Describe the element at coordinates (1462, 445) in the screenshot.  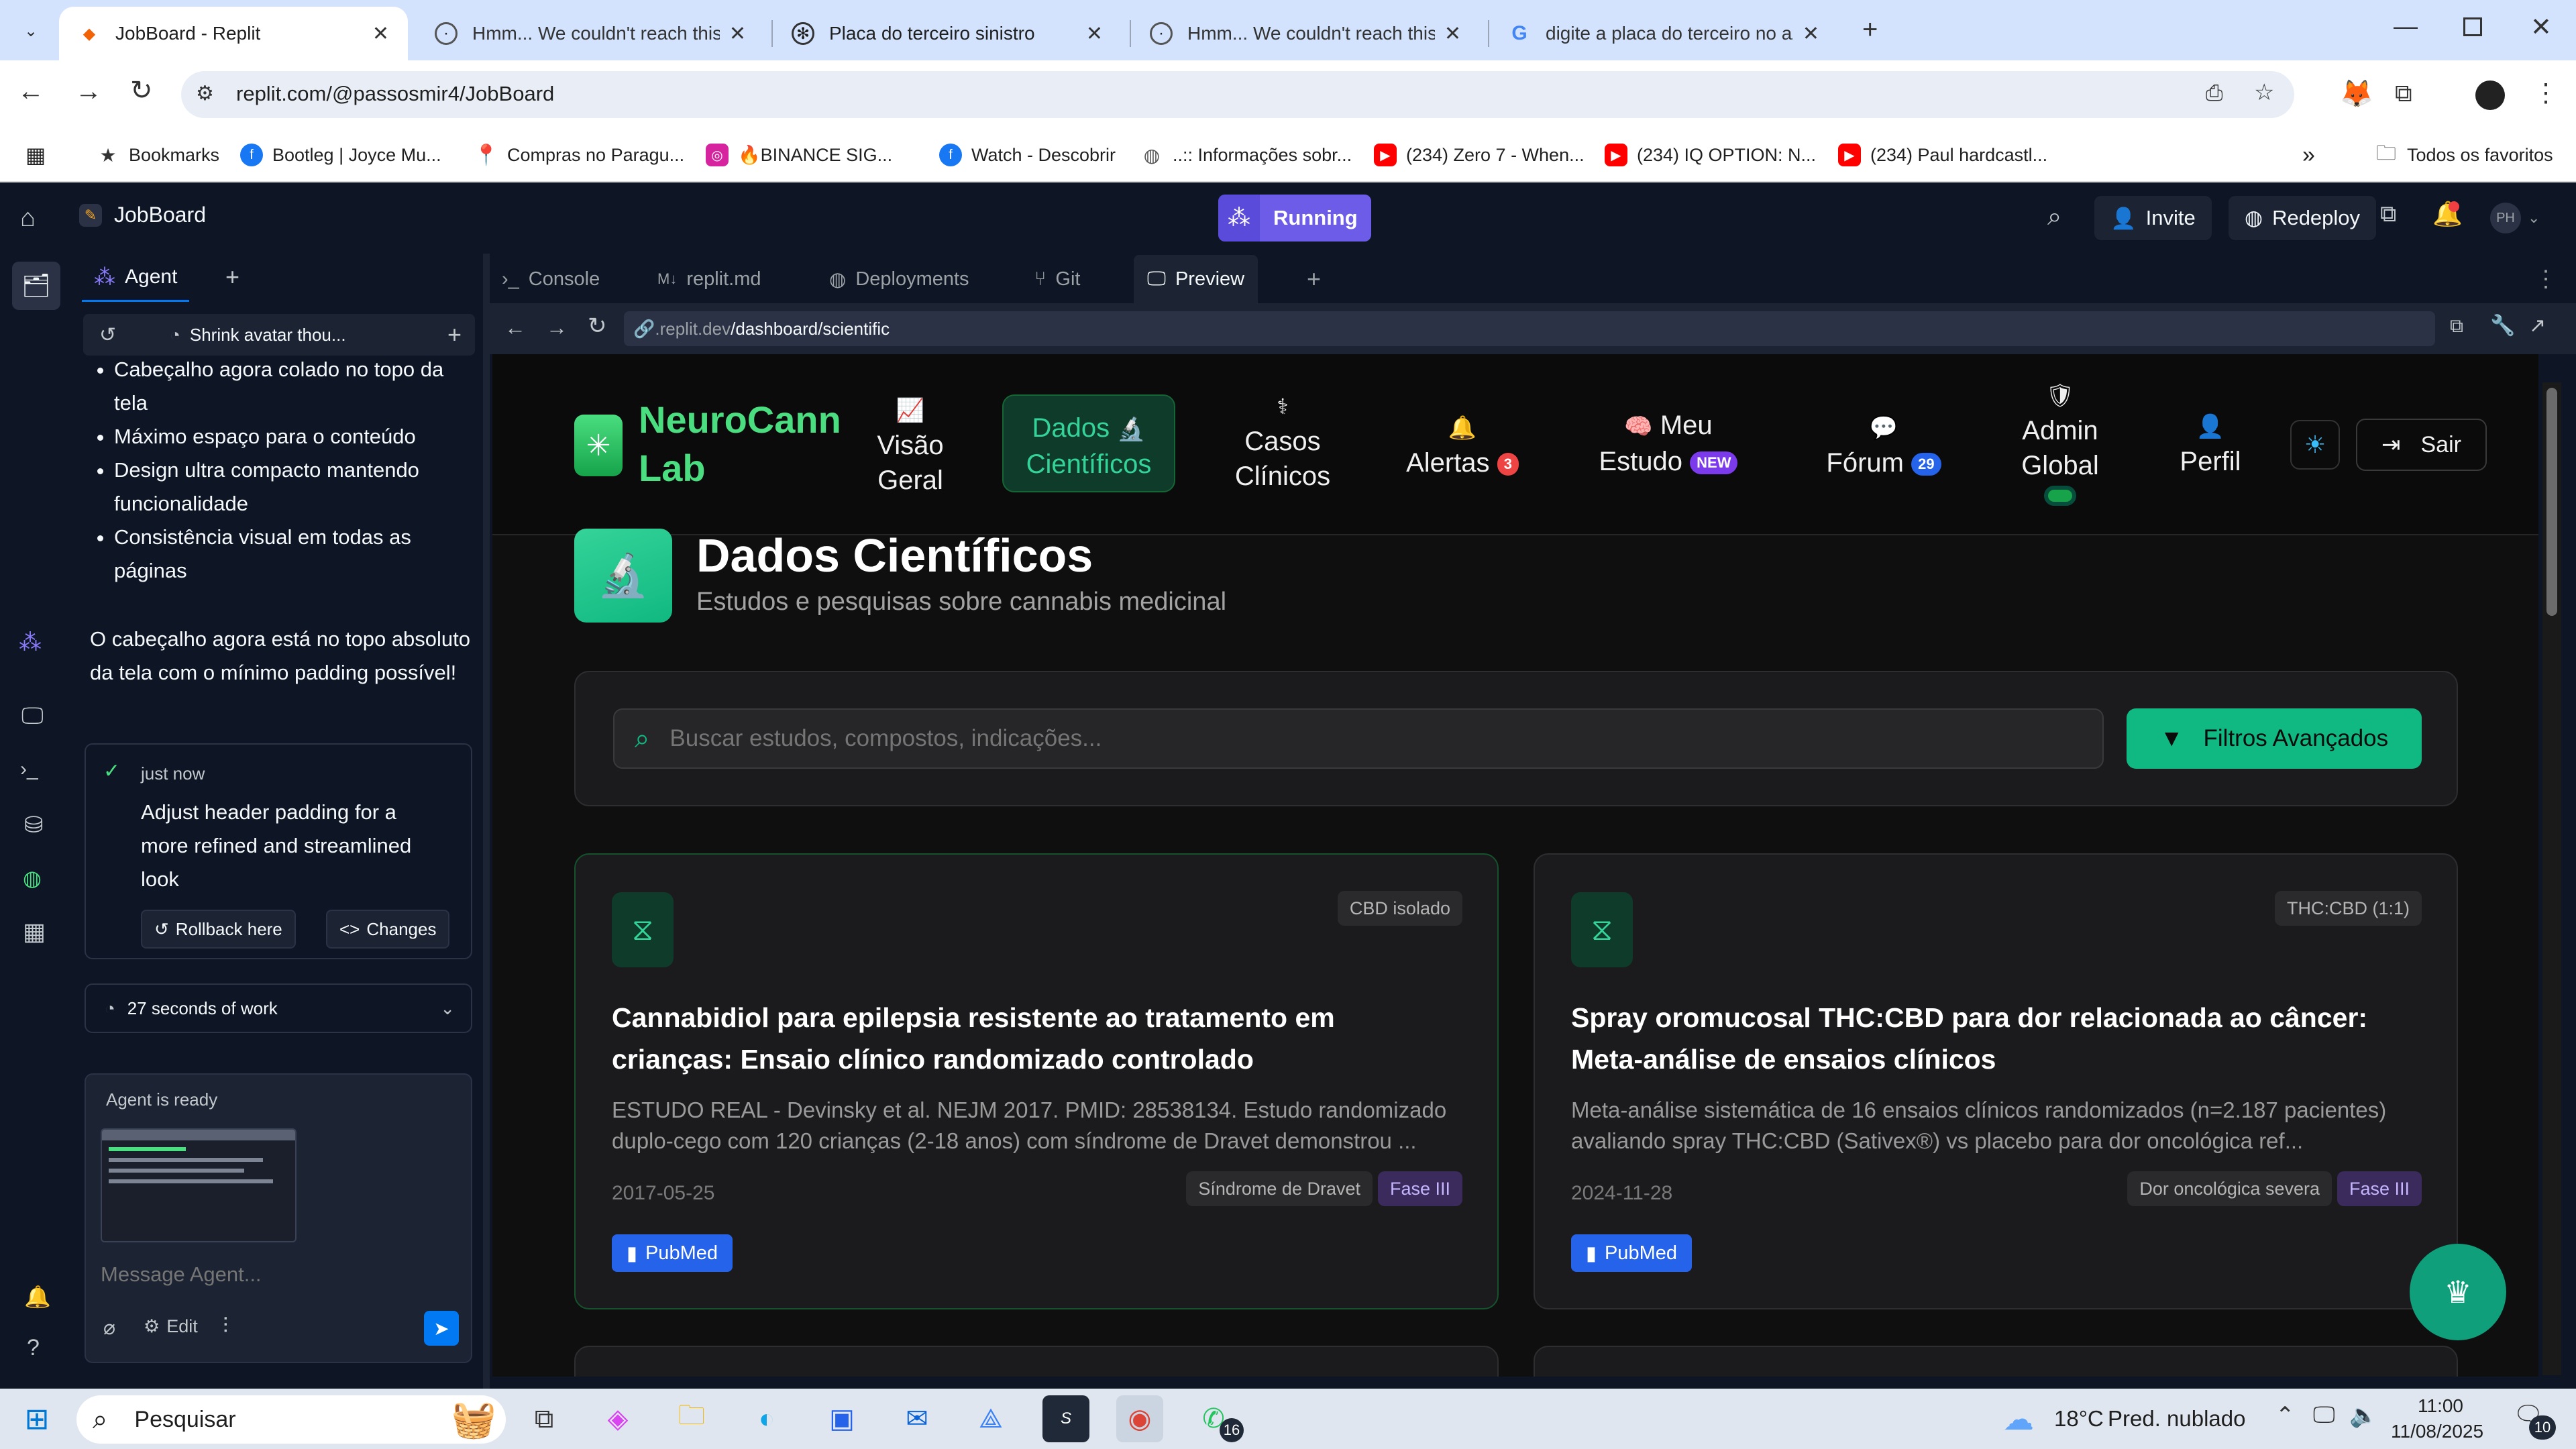
I see `nav-alertas: 🔔 Alertas 3` at that location.